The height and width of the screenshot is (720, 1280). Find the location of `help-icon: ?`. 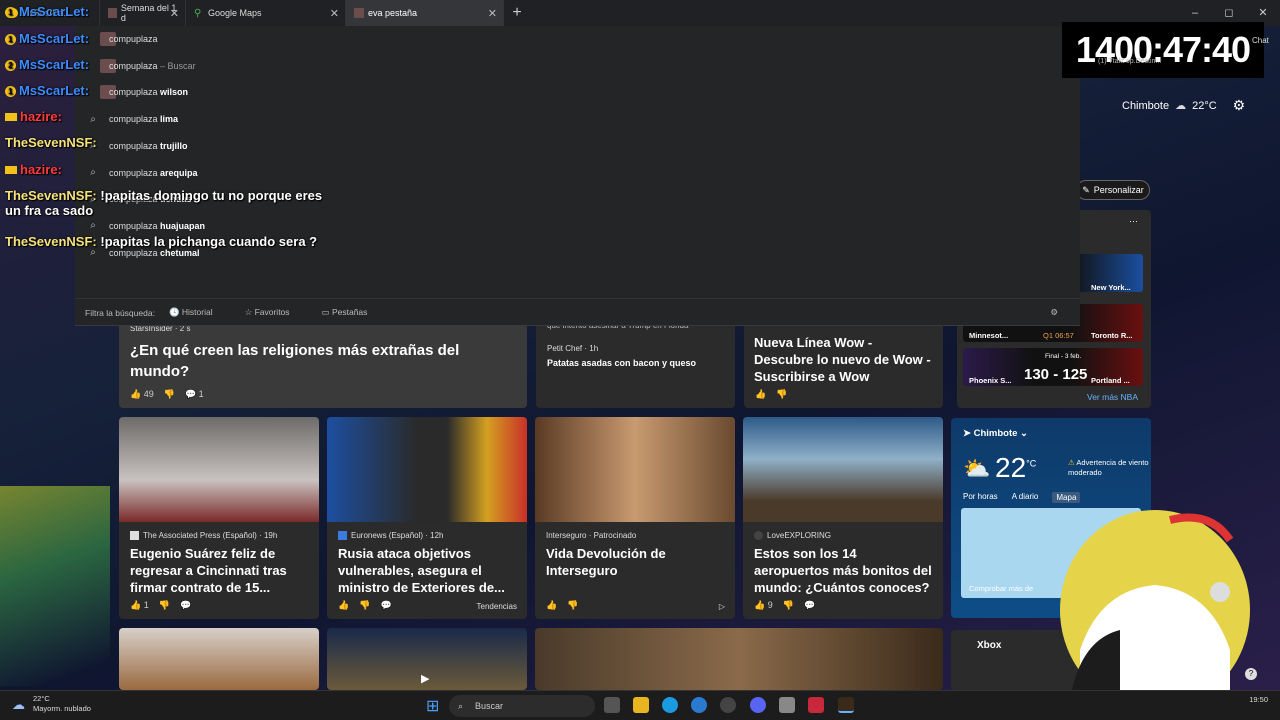

help-icon: ? is located at coordinates (1251, 674).